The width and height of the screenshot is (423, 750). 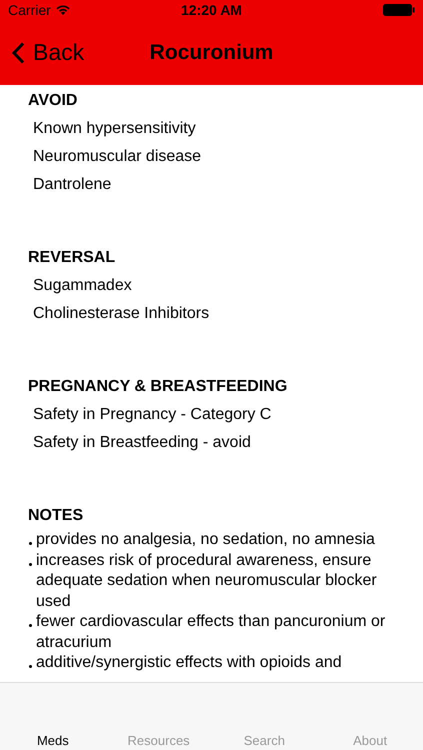 I want to click on carrier-name: Carrier, so click(x=29, y=10).